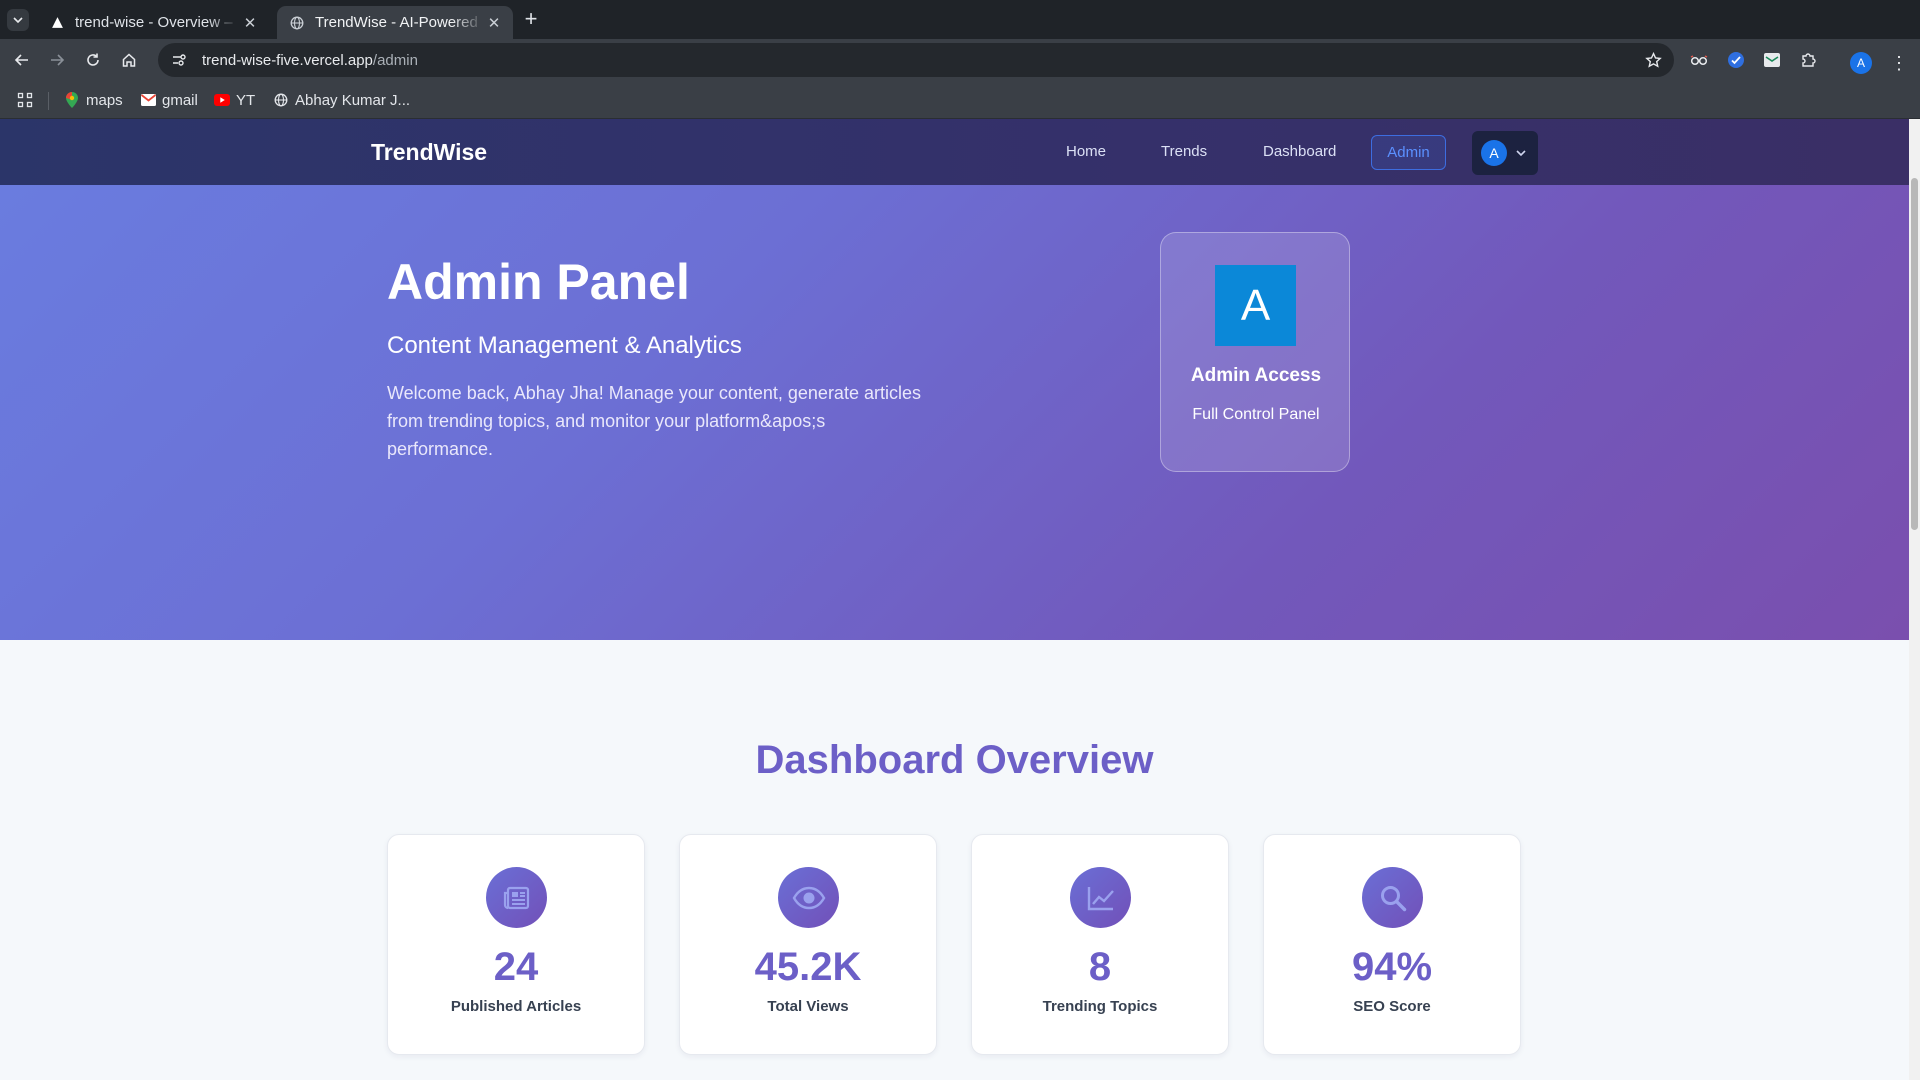 This screenshot has height=1080, width=1920. What do you see at coordinates (1392, 967) in the screenshot?
I see `stat-value: 94%` at bounding box center [1392, 967].